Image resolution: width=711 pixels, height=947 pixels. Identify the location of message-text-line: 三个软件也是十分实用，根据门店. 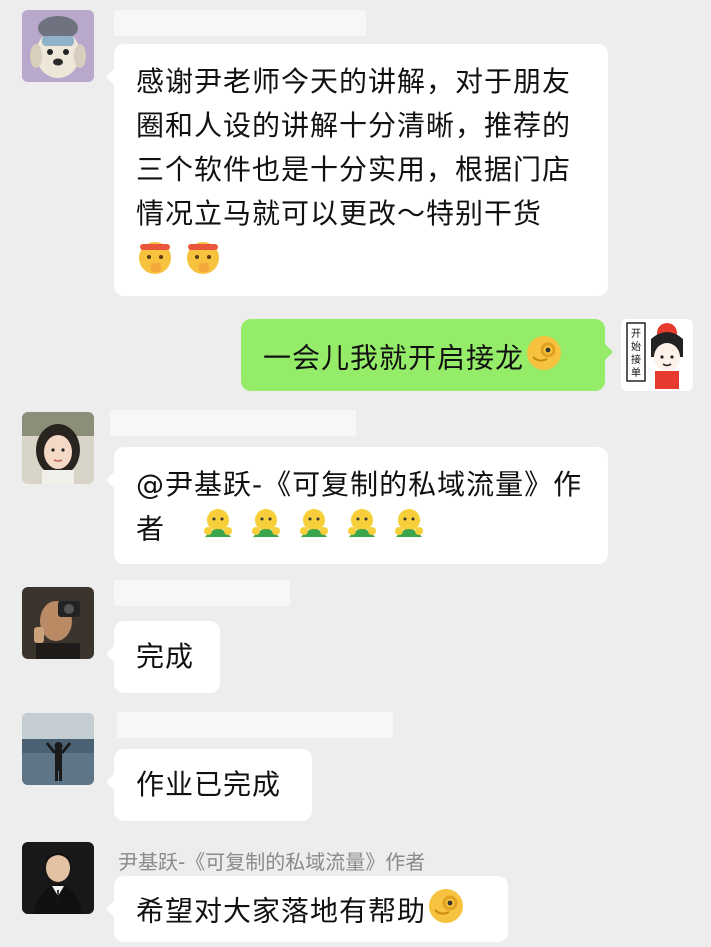
(354, 169).